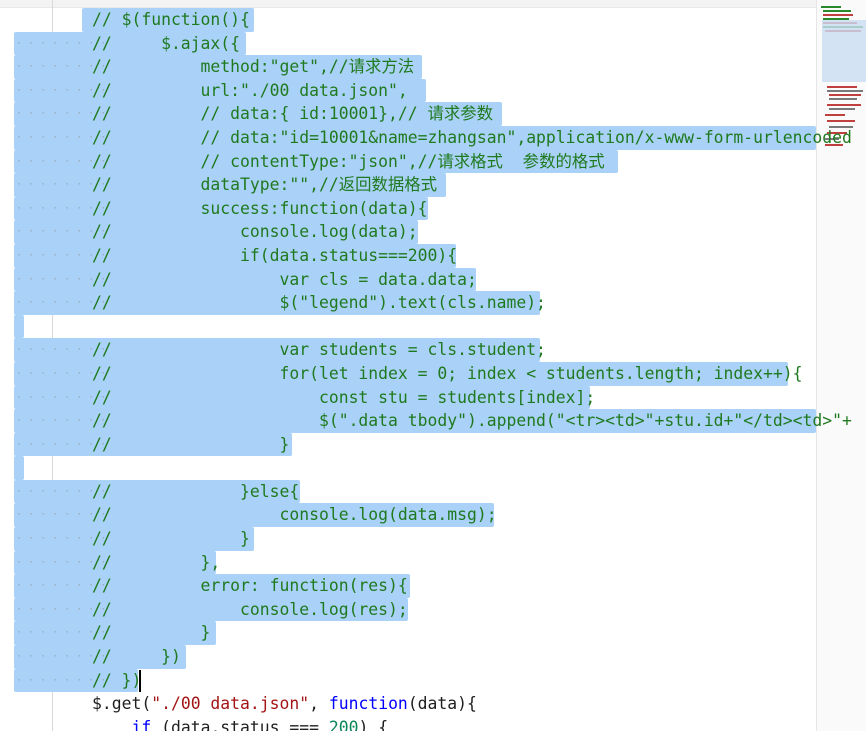 The image size is (866, 731). Describe the element at coordinates (250, 90) in the screenshot. I see `code-text: // url:"./00 data.json",` at that location.